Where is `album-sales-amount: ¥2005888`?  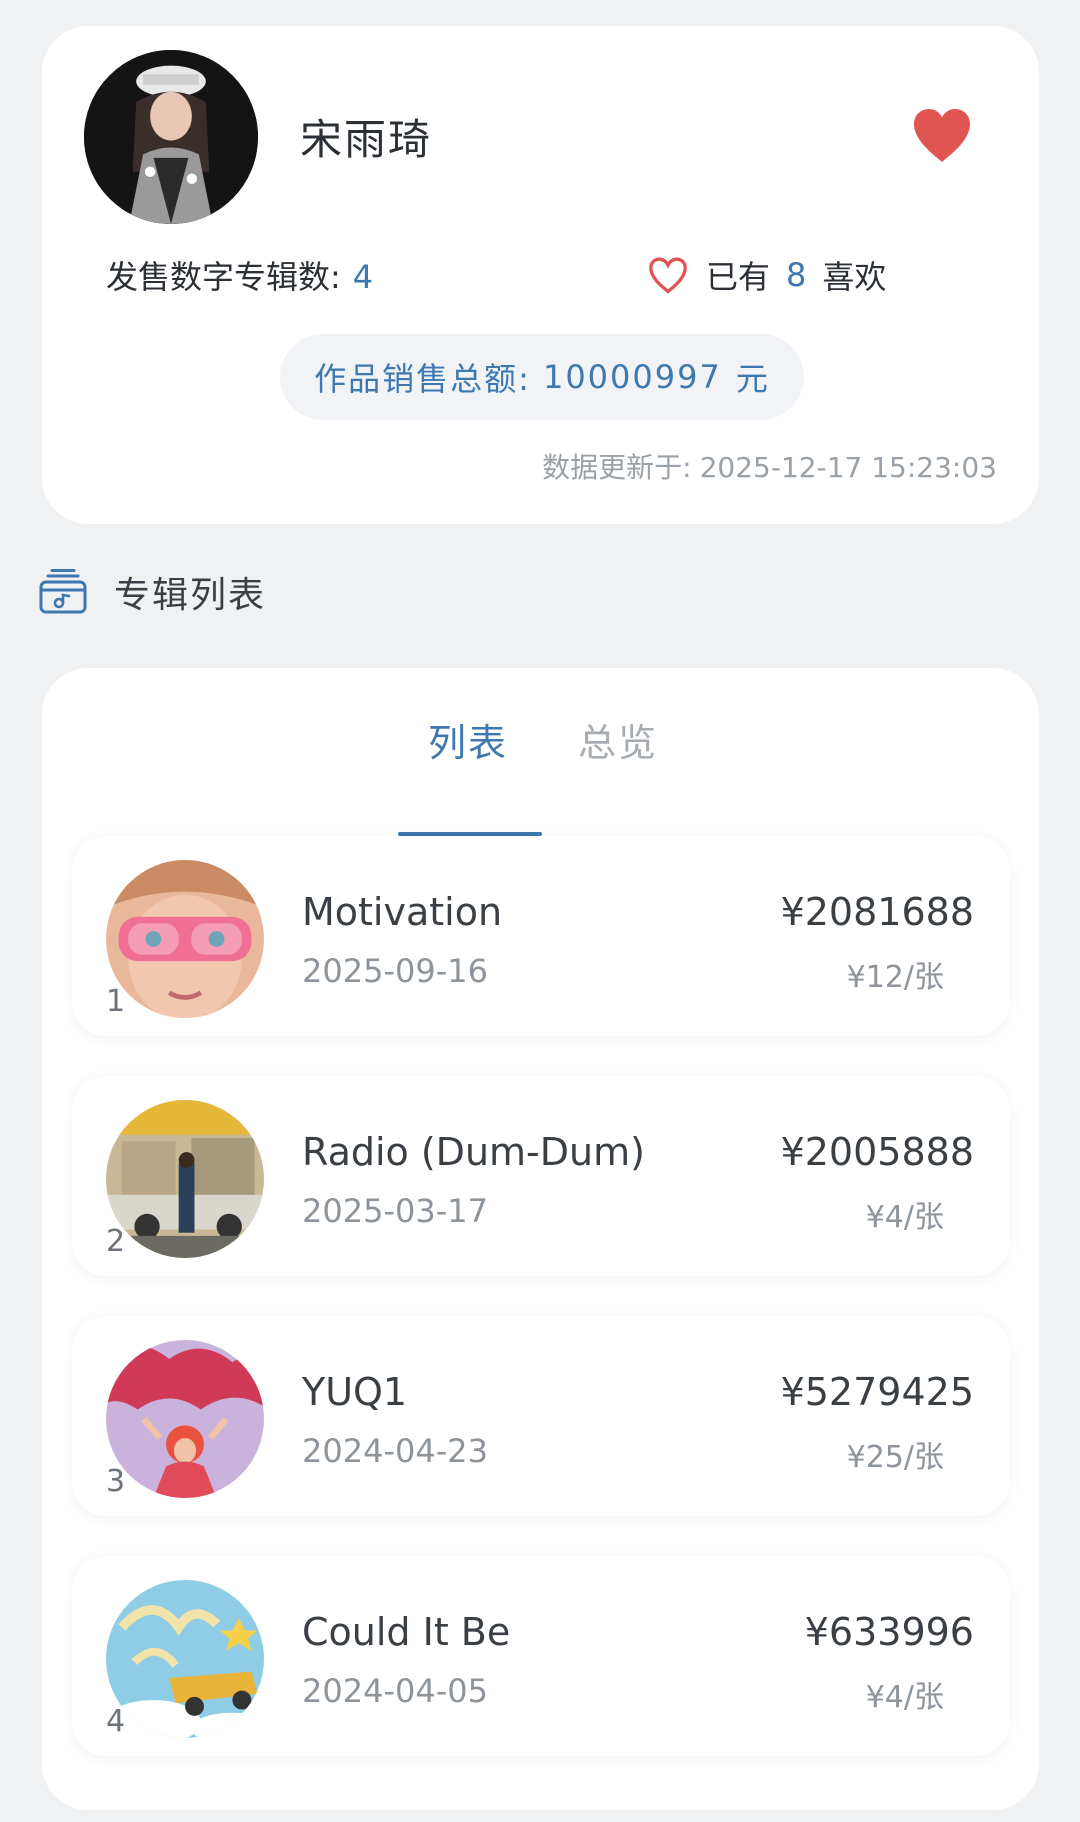 album-sales-amount: ¥2005888 is located at coordinates (877, 1152).